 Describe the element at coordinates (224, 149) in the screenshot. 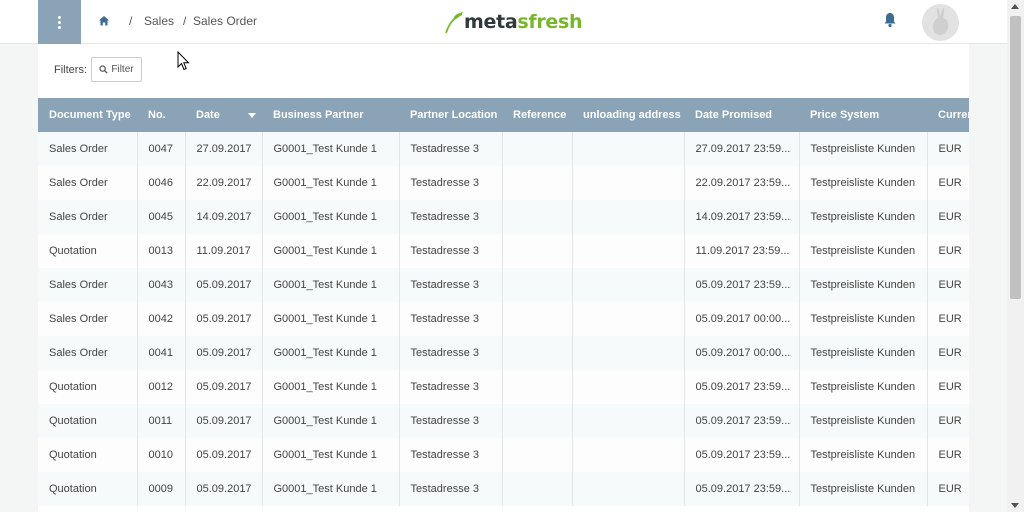

I see `table-cell: 27.09.2017` at that location.